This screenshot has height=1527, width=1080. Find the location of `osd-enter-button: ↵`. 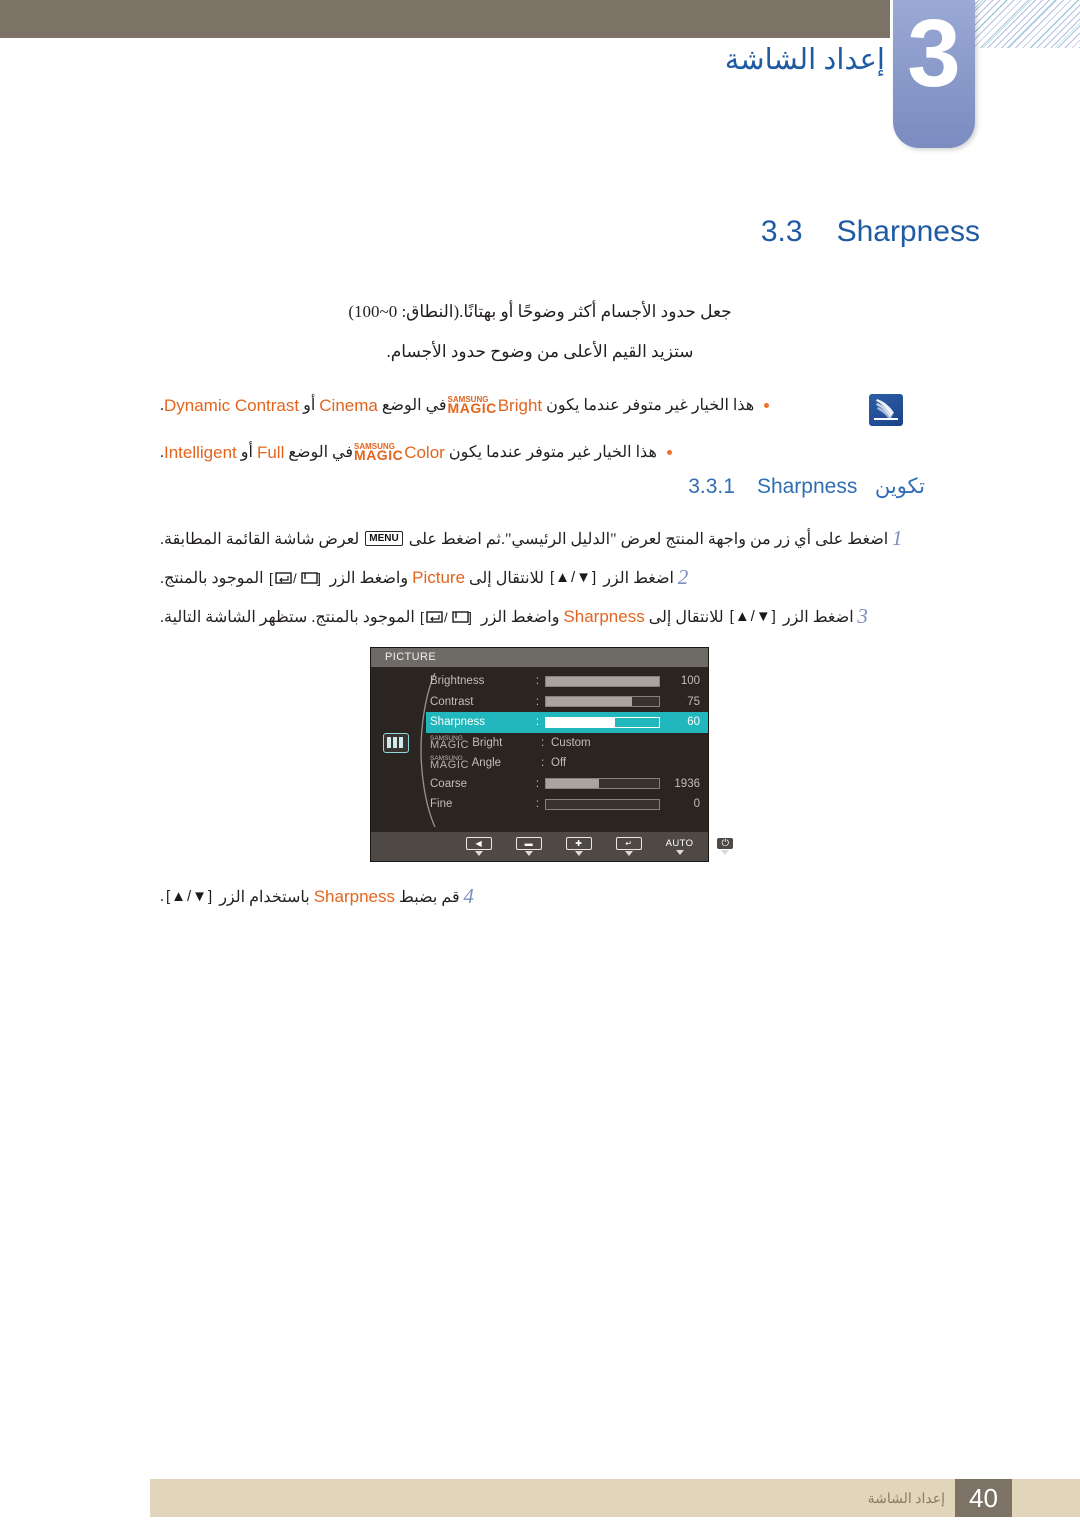

osd-enter-button: ↵ is located at coordinates (628, 846).